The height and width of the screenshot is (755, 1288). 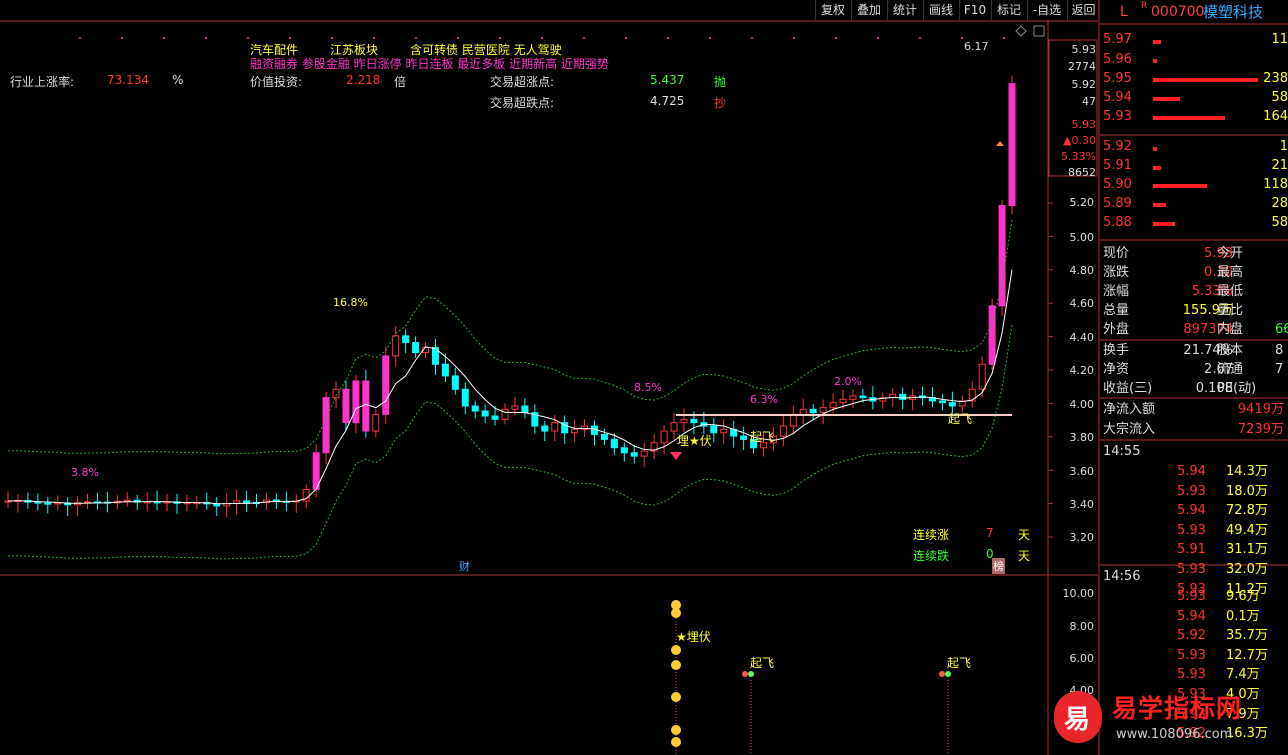 What do you see at coordinates (1082, 537) in the screenshot?
I see `axis-tick: 3.20` at bounding box center [1082, 537].